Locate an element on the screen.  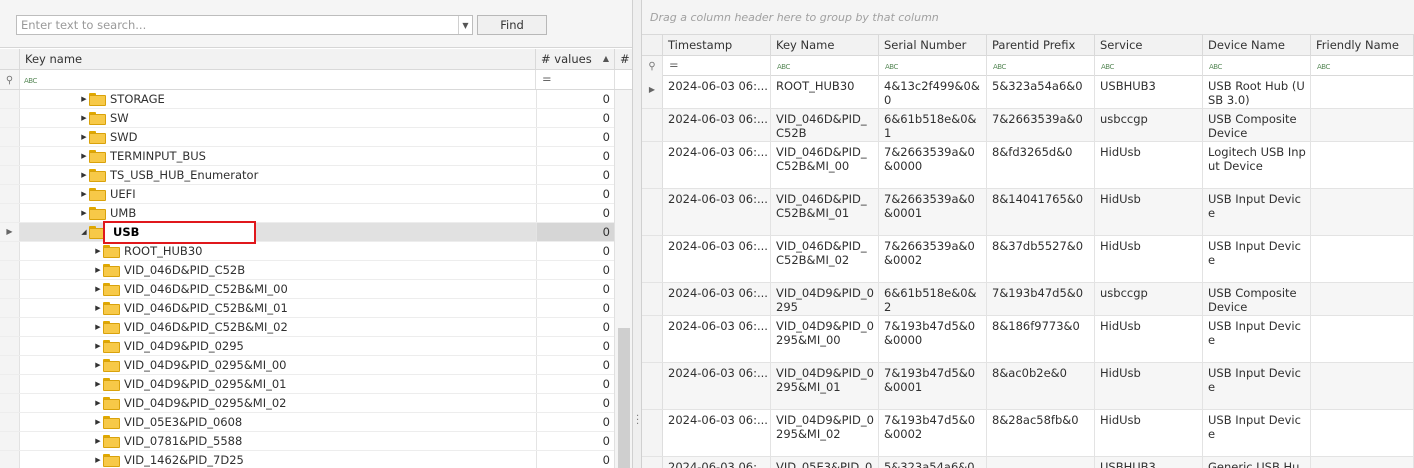
column-header-device-name: Device Name is located at coordinates (1257, 45).